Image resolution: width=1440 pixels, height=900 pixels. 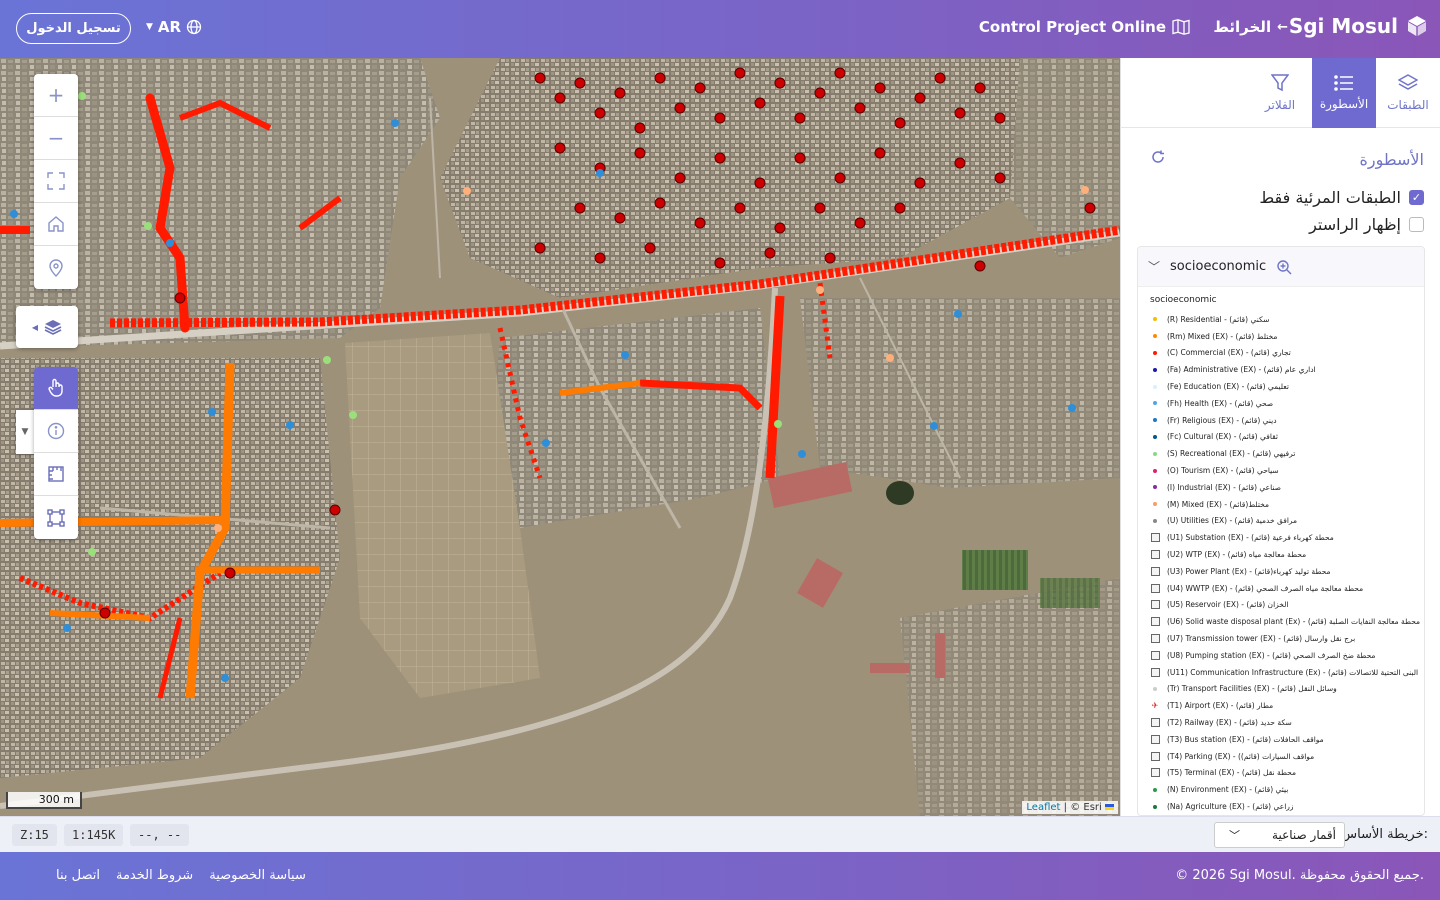 What do you see at coordinates (1181, 27) in the screenshot?
I see `map-icon` at bounding box center [1181, 27].